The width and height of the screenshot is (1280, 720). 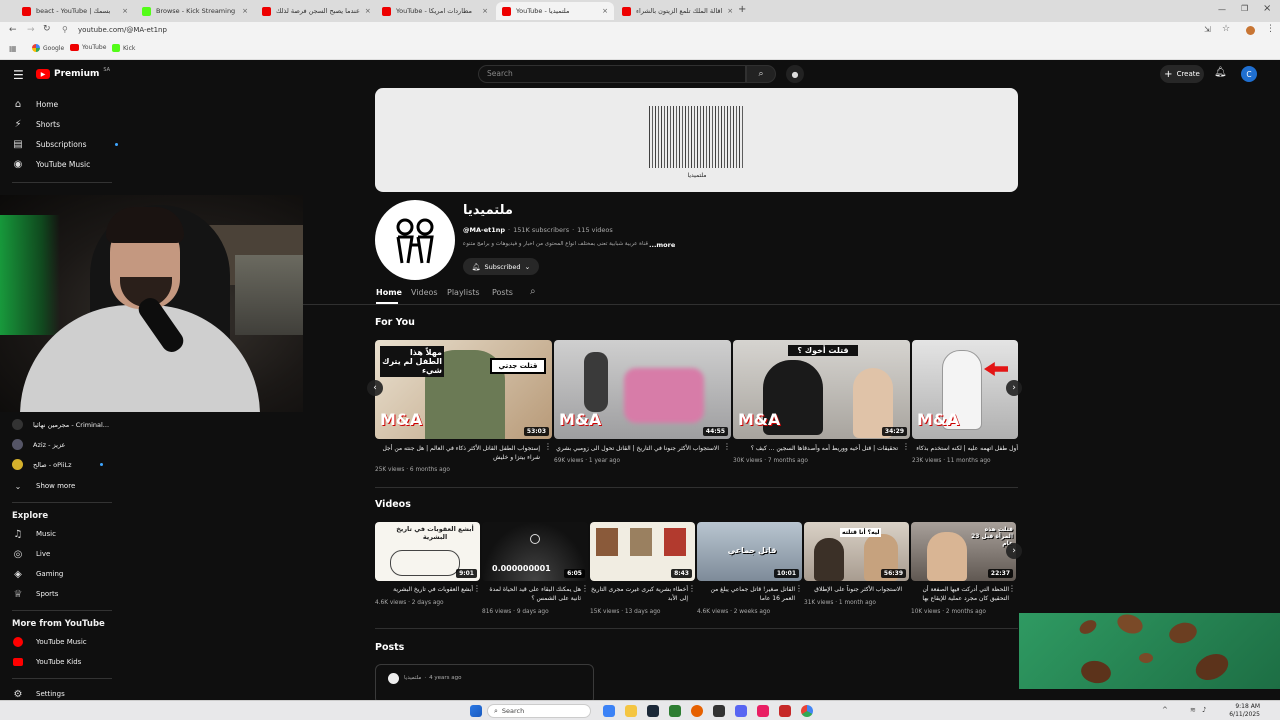 I want to click on youtube-logo: ▶ Premium SA, so click(x=73, y=73).